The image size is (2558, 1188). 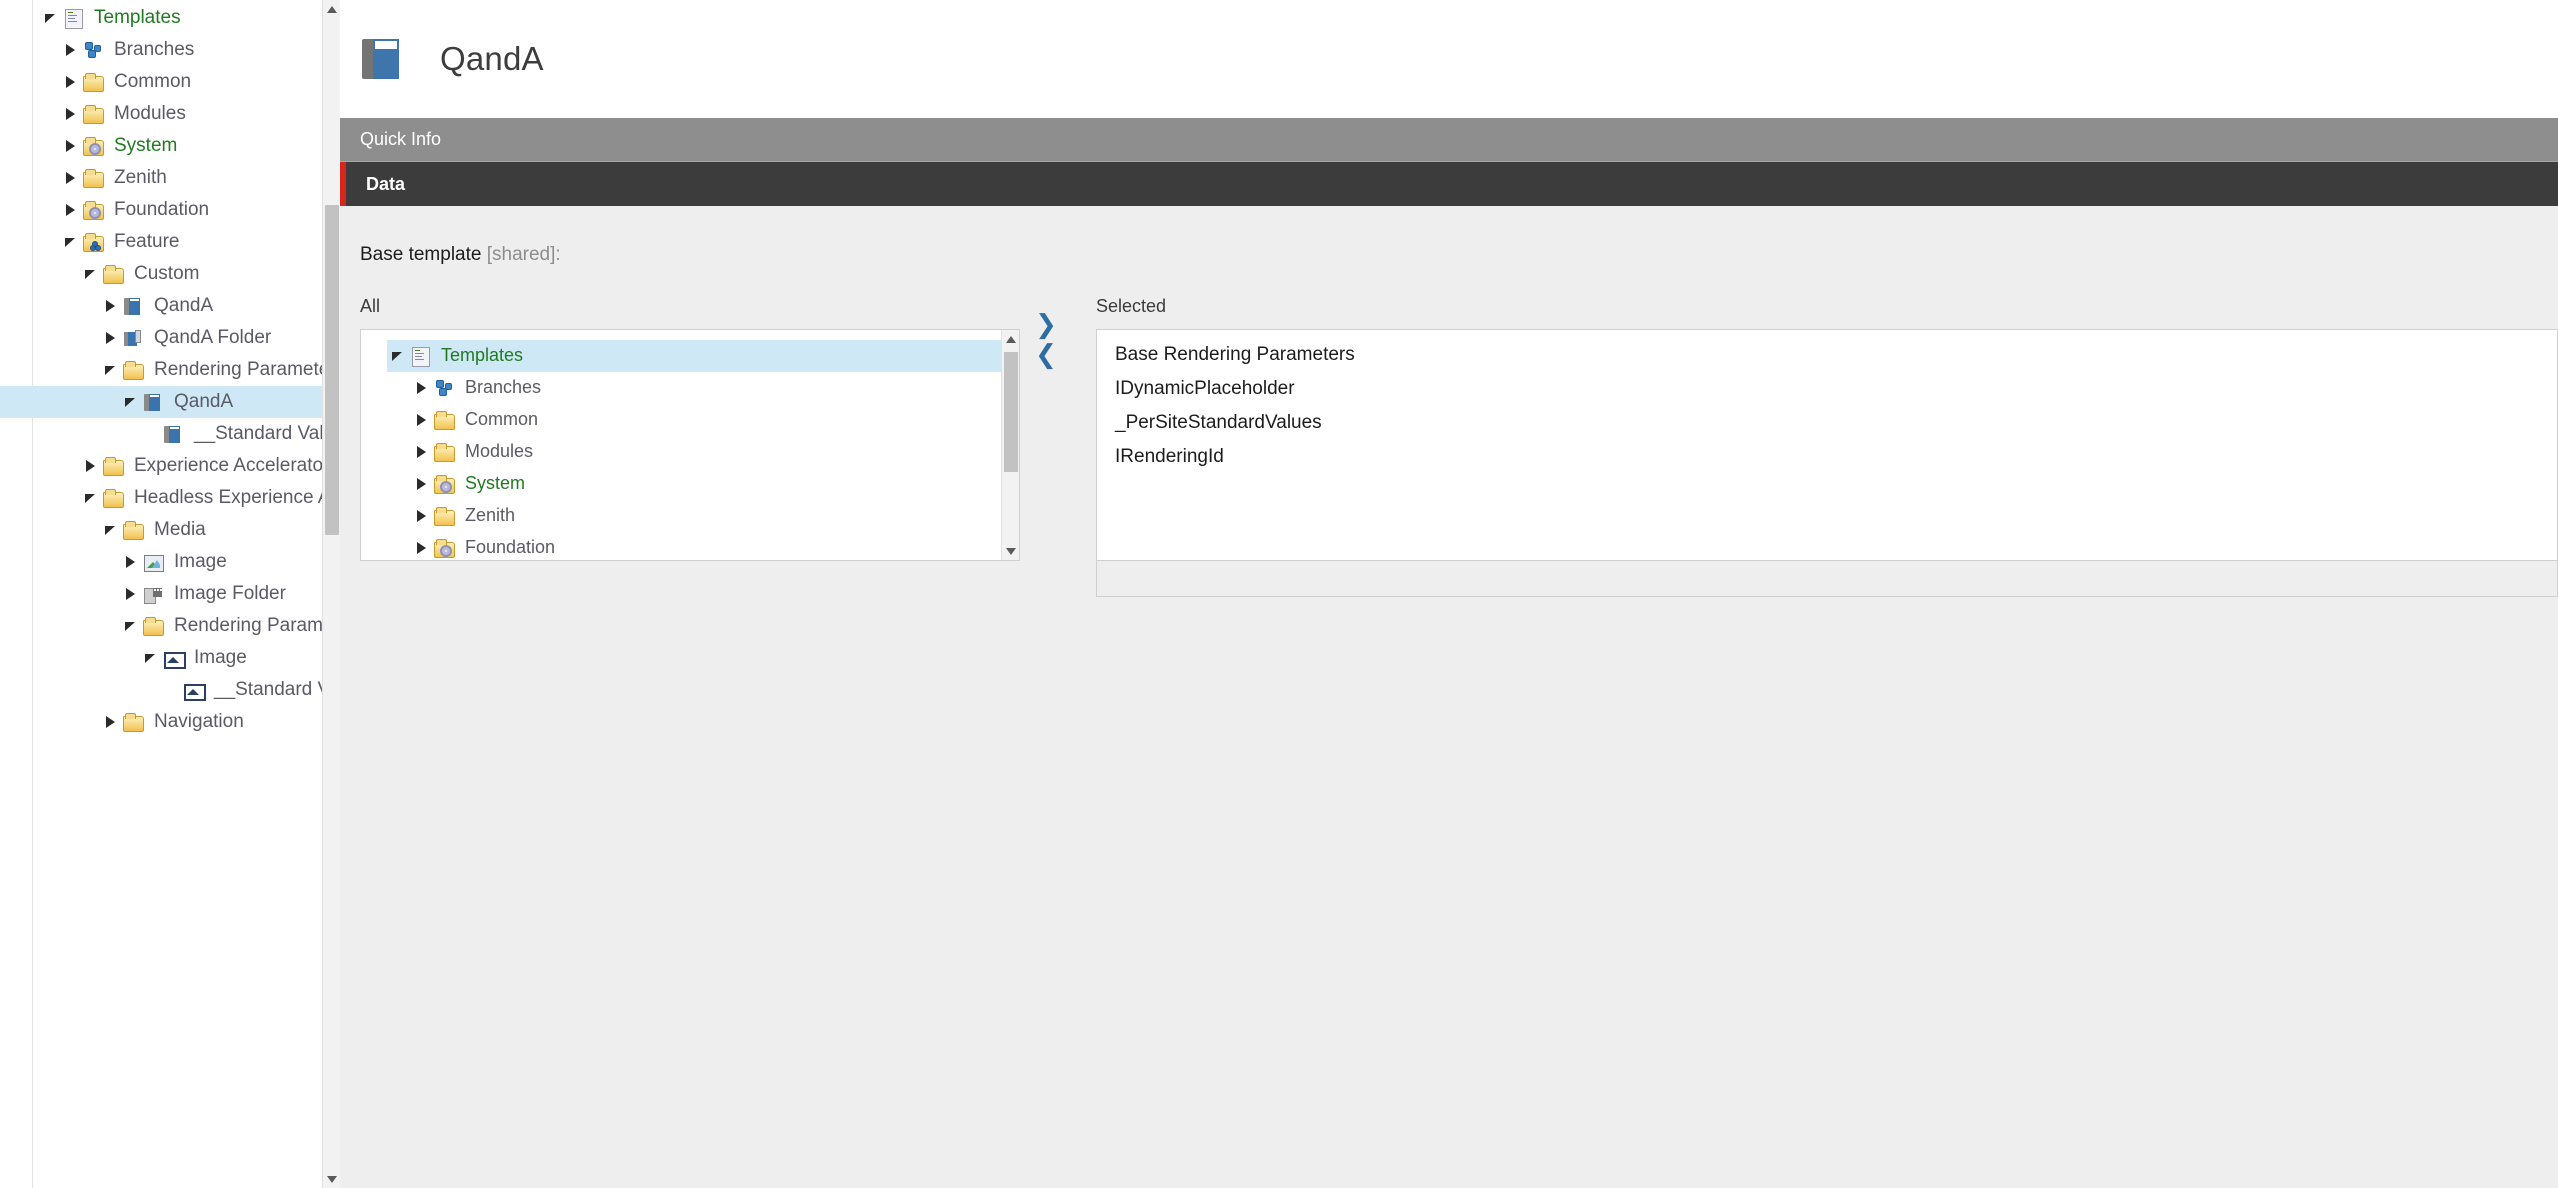 What do you see at coordinates (1449, 184) in the screenshot?
I see `section-data: Data` at bounding box center [1449, 184].